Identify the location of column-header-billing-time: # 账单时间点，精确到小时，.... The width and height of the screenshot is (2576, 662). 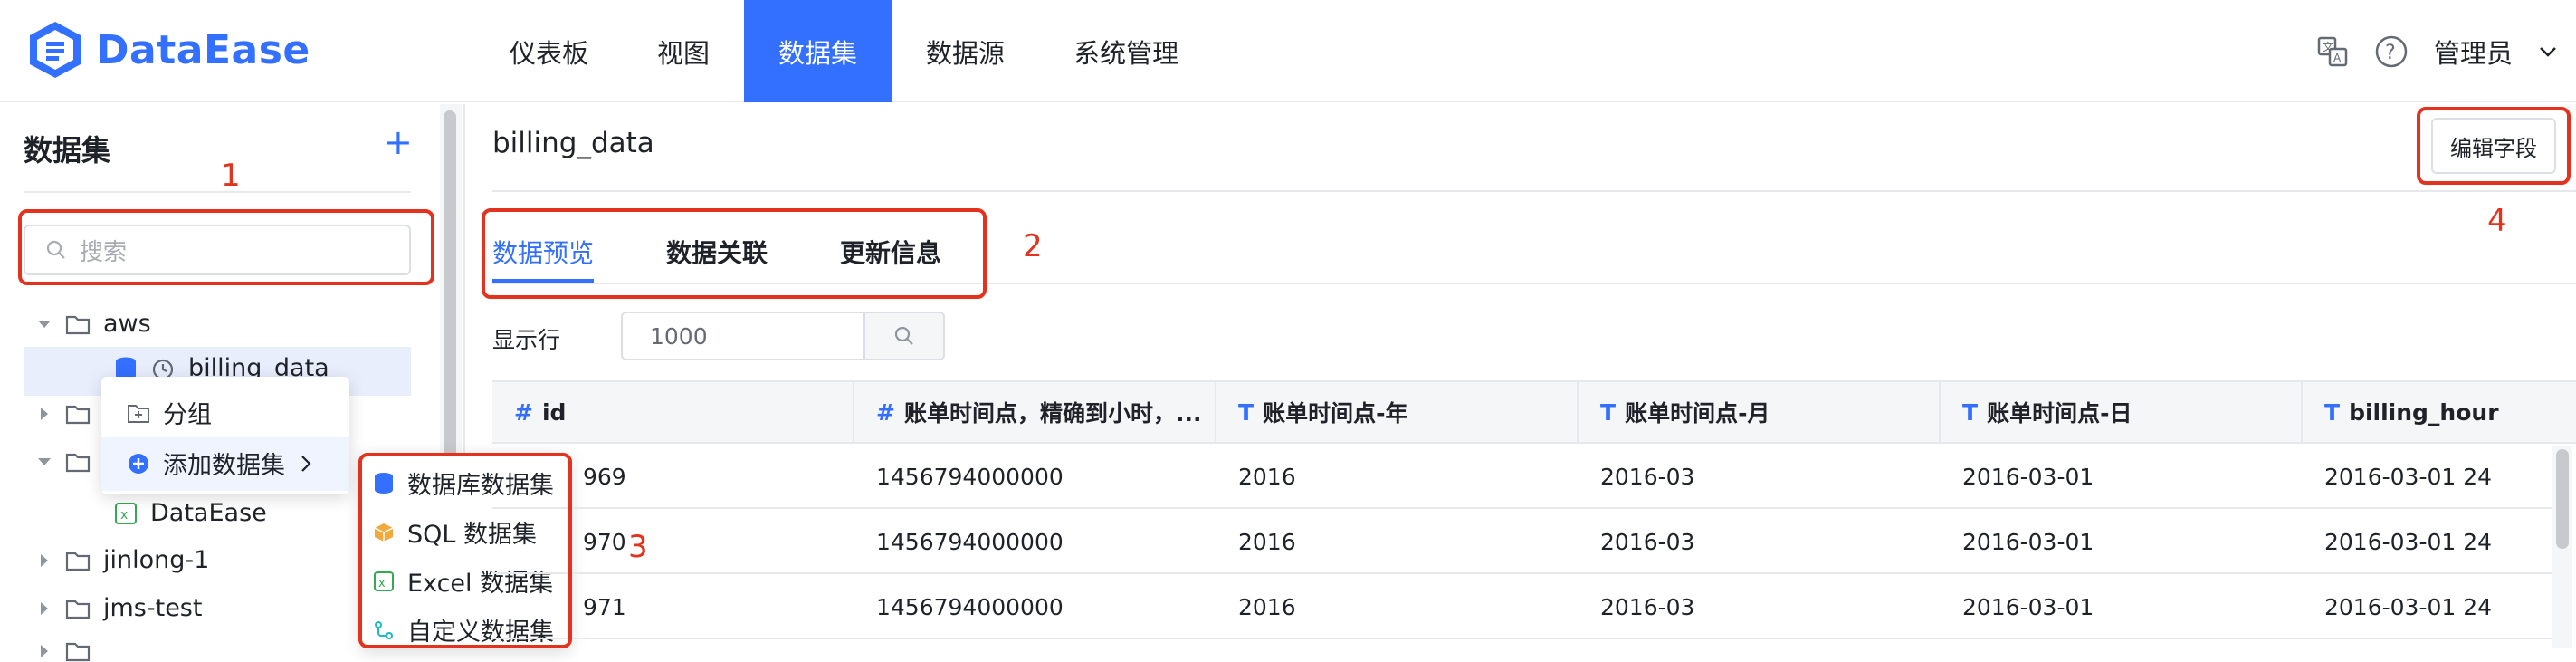
(1035, 412).